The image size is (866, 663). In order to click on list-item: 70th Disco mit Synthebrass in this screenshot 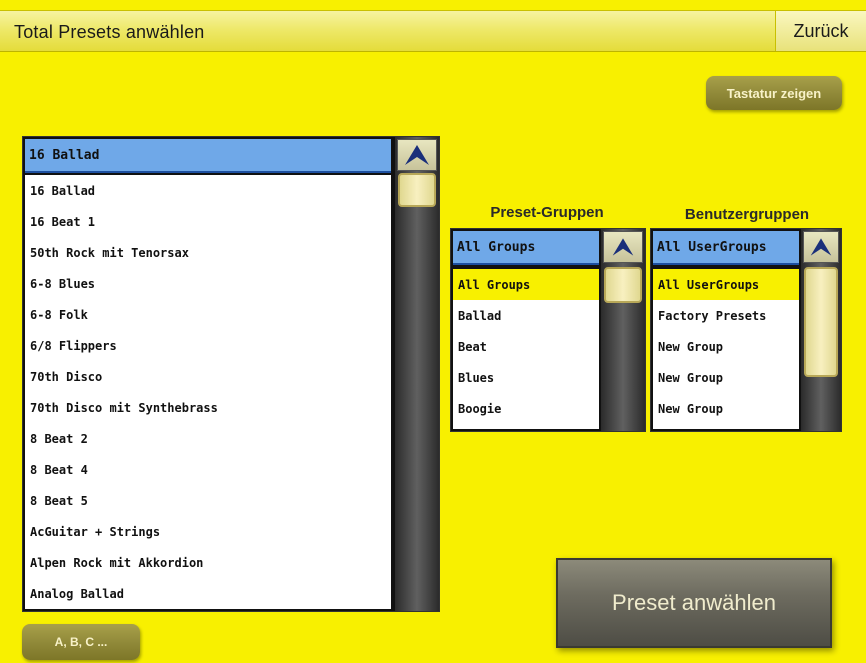, I will do `click(208, 407)`.